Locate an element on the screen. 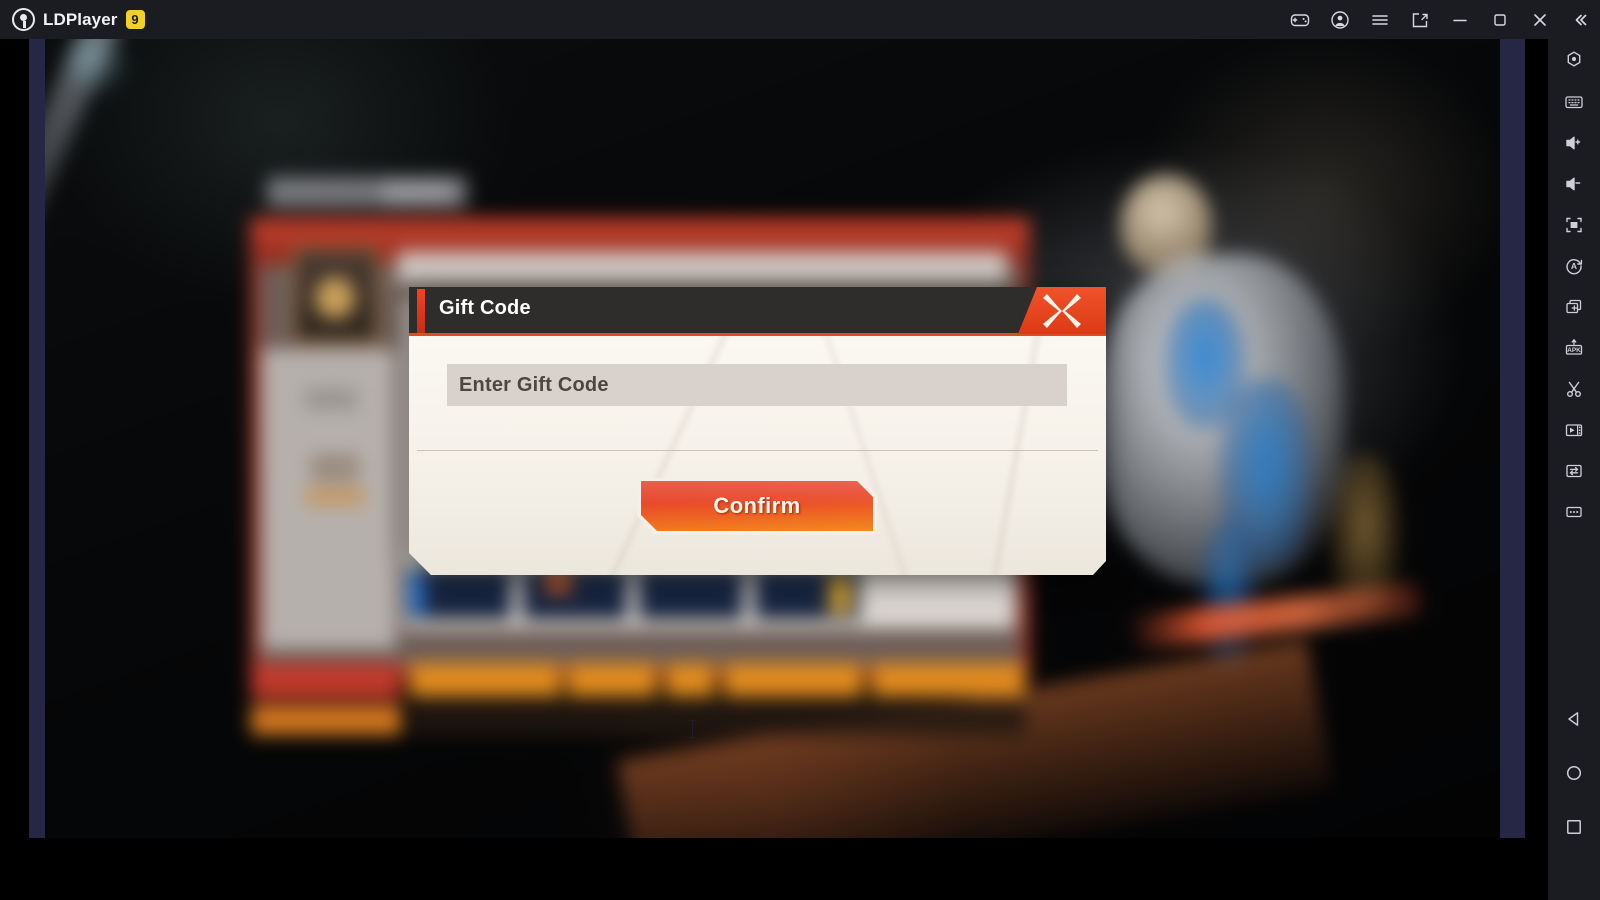 The height and width of the screenshot is (900, 1600). emulator-frame-left is located at coordinates (37, 438).